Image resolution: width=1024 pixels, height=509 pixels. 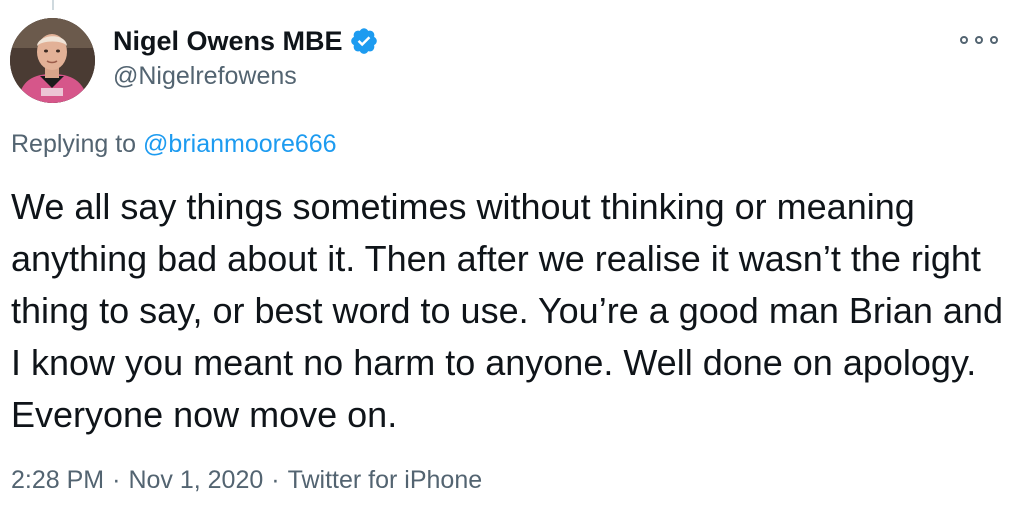 I want to click on replying-to-label: Replying to, so click(x=74, y=144).